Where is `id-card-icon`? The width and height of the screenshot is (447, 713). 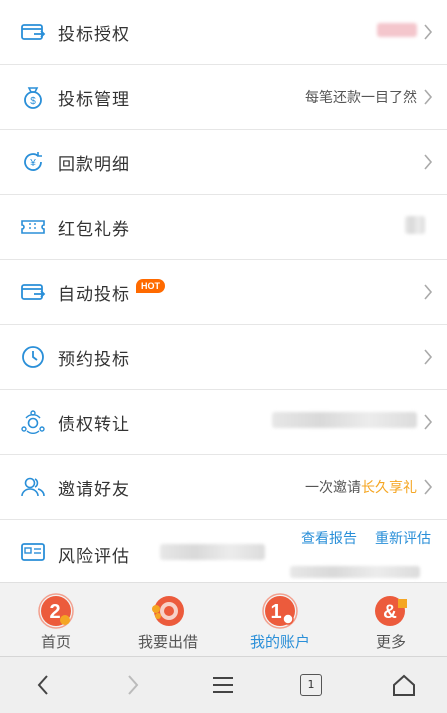
id-card-icon is located at coordinates (33, 552).